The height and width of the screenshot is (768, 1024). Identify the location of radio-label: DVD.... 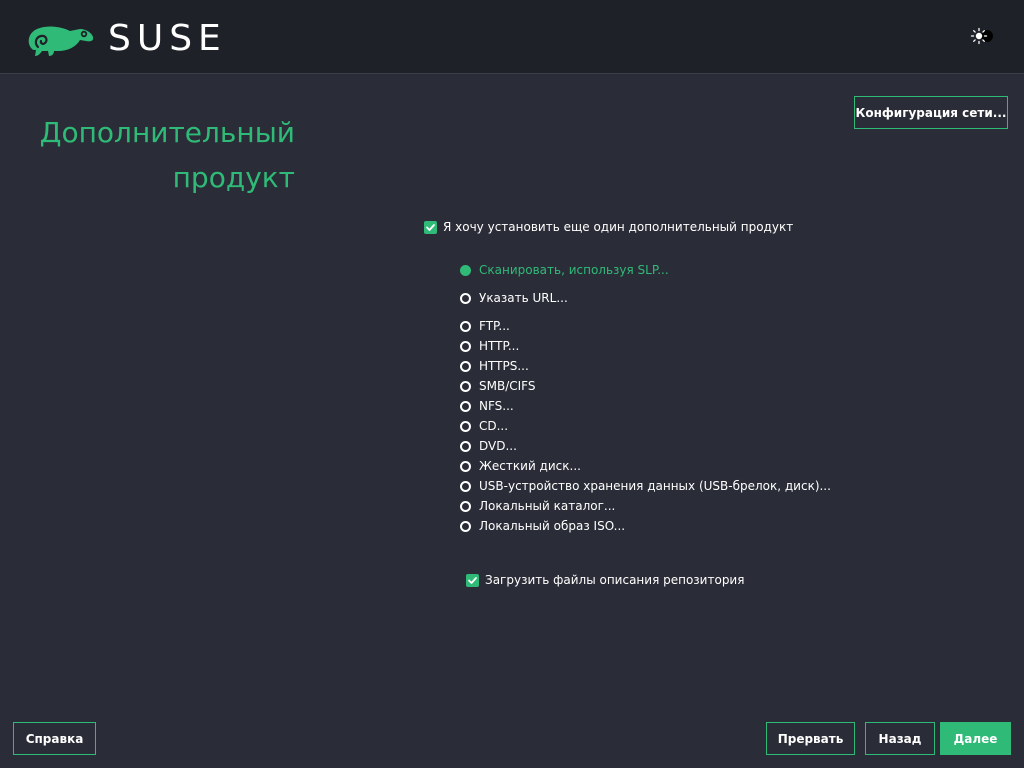
(498, 446).